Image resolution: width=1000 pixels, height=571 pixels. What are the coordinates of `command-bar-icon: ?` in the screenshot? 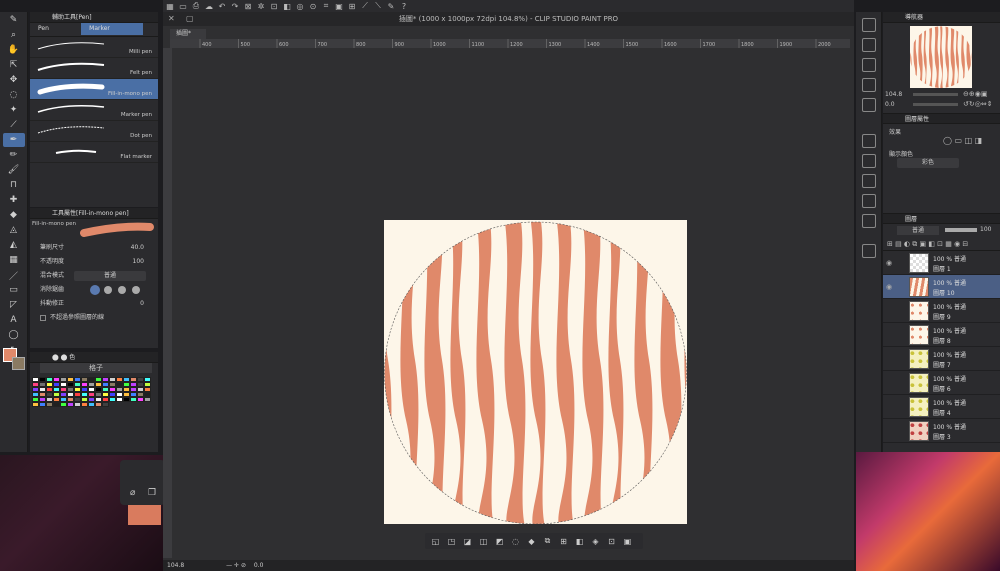 It's located at (404, 6).